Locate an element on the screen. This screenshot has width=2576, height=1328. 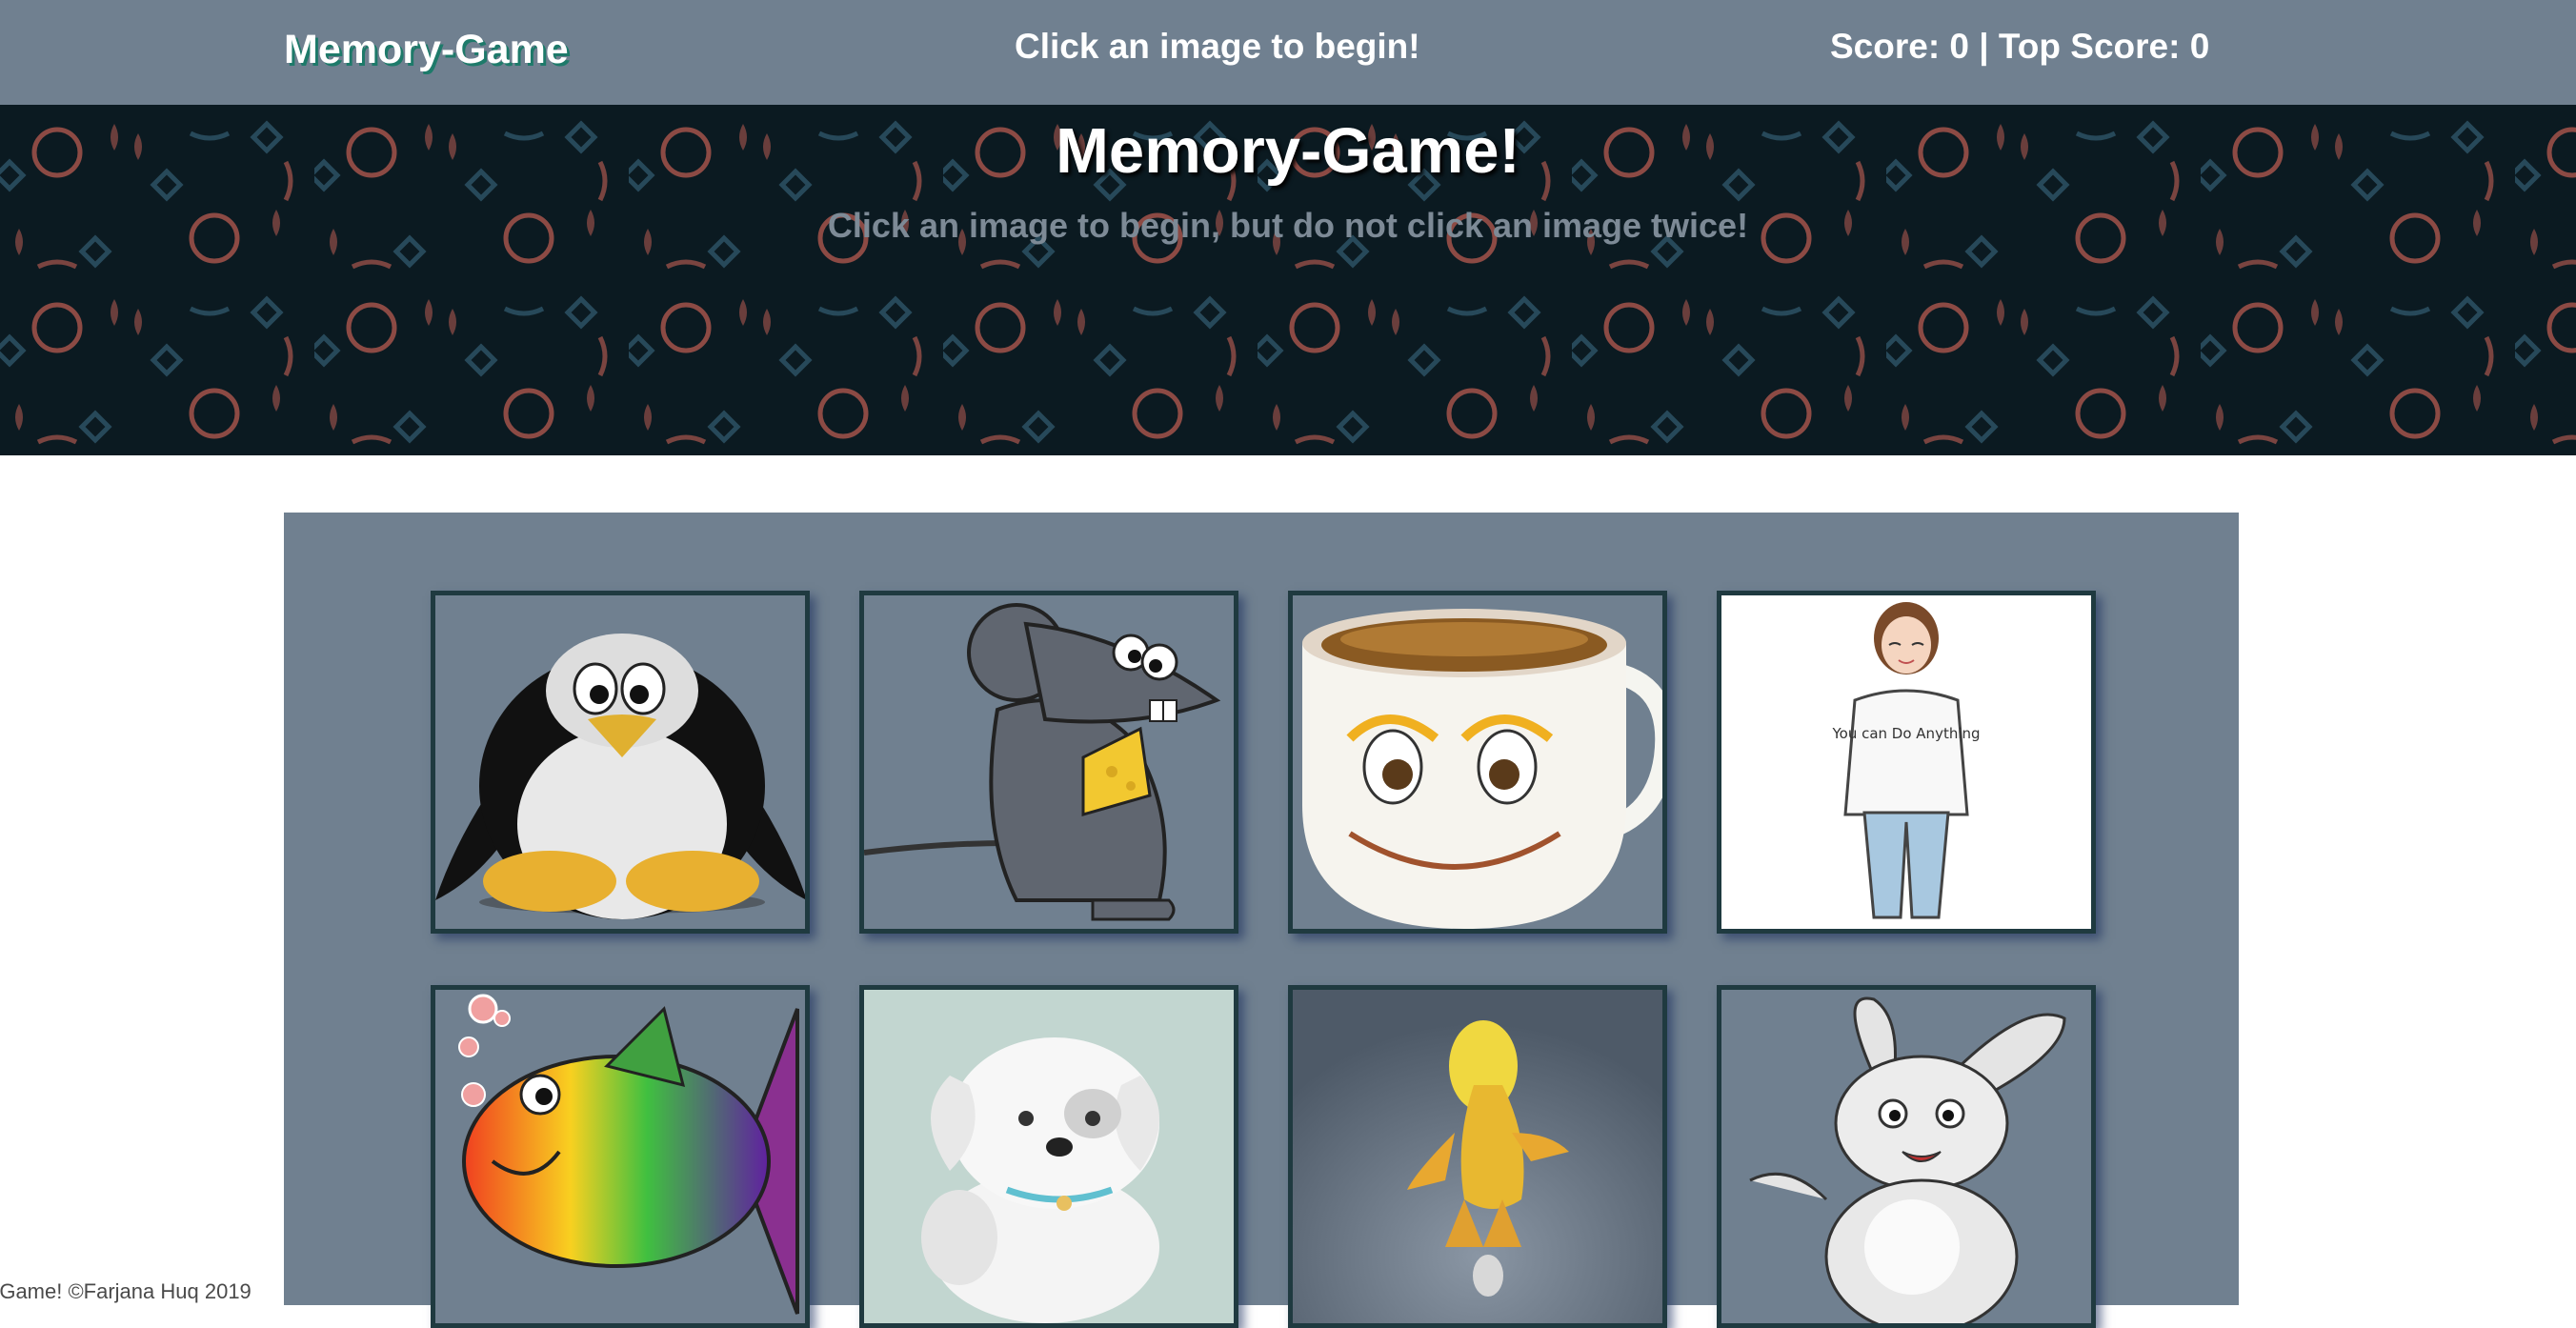
card-coffee-cup is located at coordinates (1478, 762).